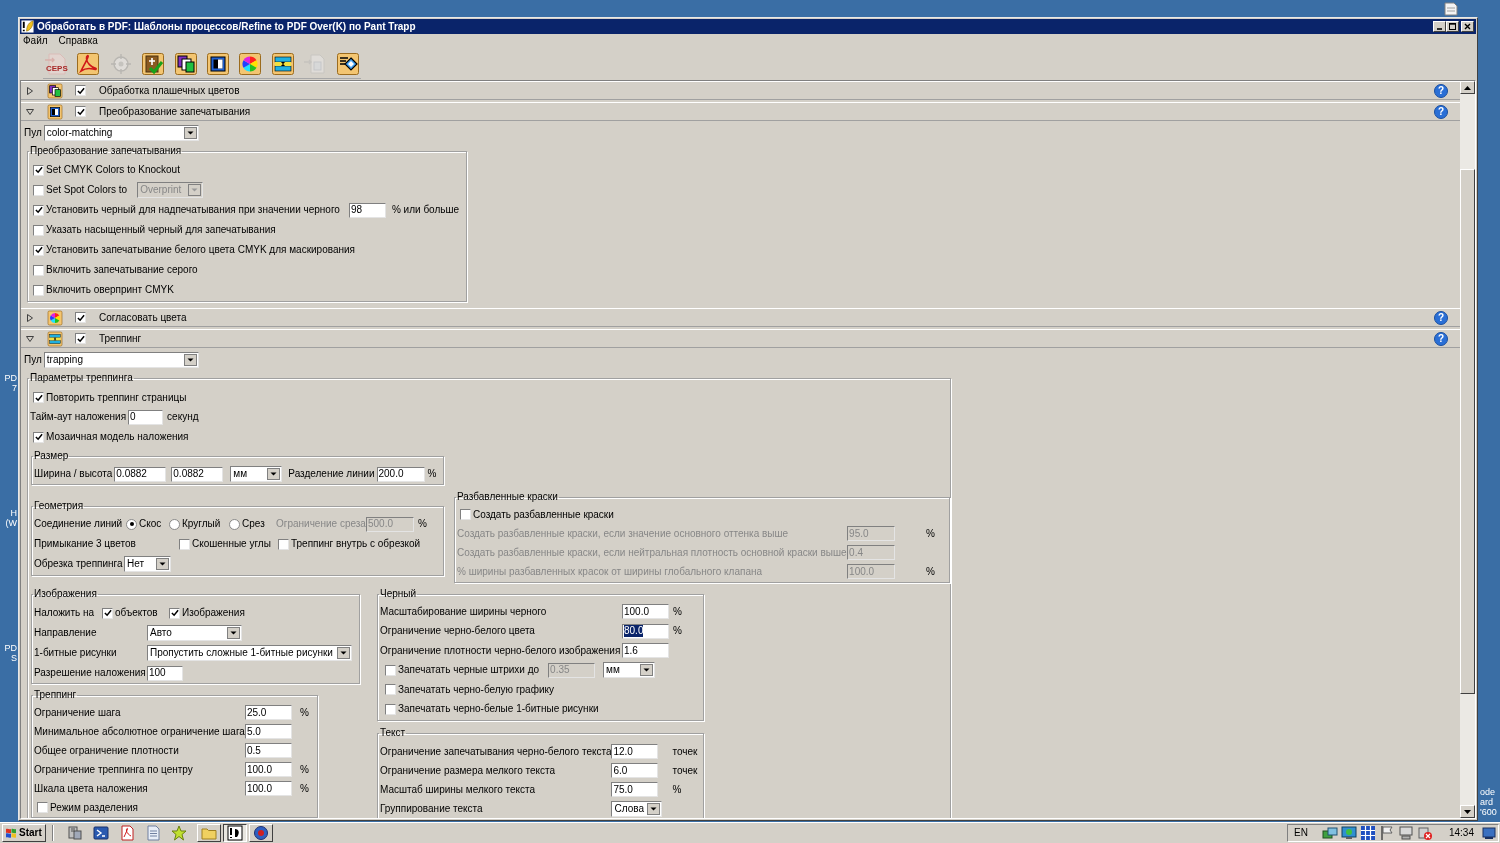 The height and width of the screenshot is (843, 1500). What do you see at coordinates (1467, 26) in the screenshot?
I see `close-button` at bounding box center [1467, 26].